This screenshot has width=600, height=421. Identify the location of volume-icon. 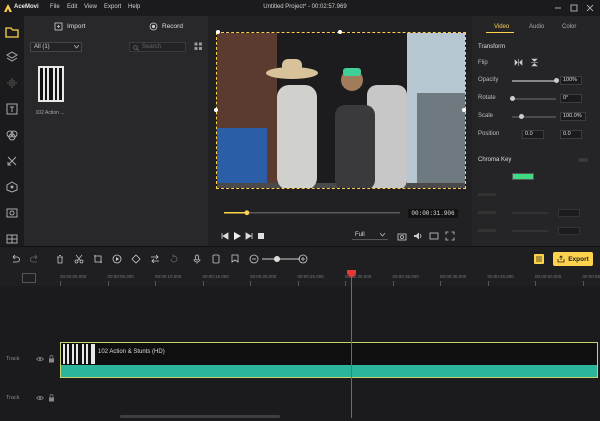
(418, 236).